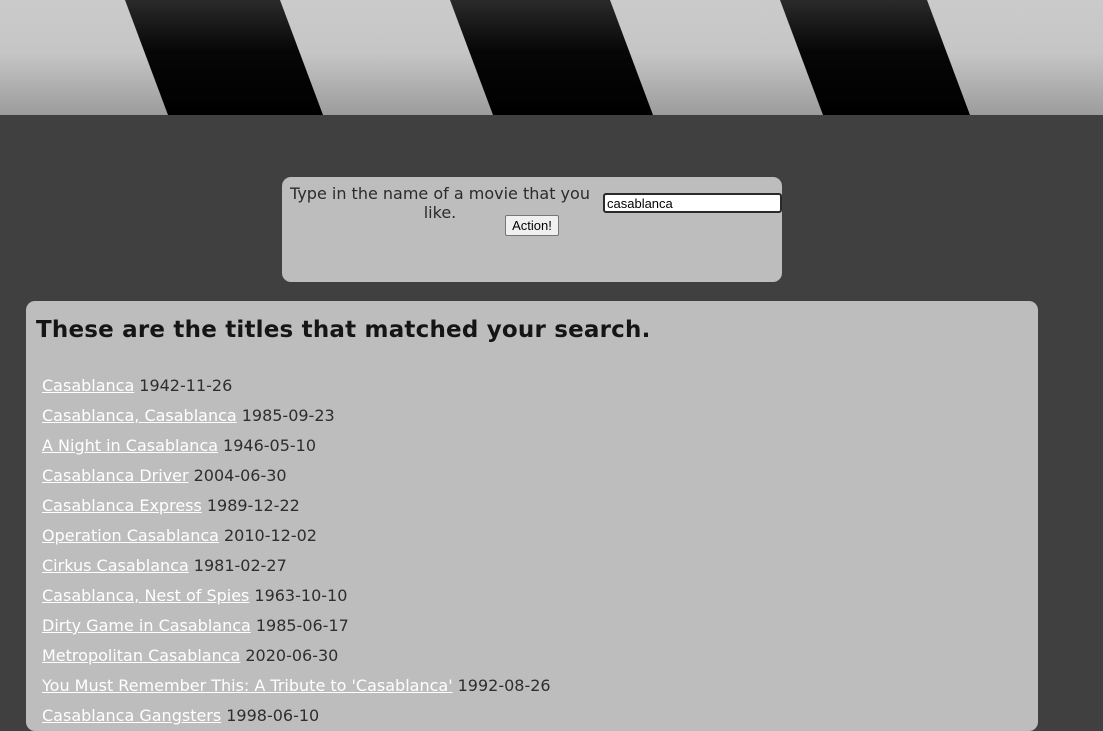  What do you see at coordinates (186, 385) in the screenshot?
I see `release-date: 1942-11-26` at bounding box center [186, 385].